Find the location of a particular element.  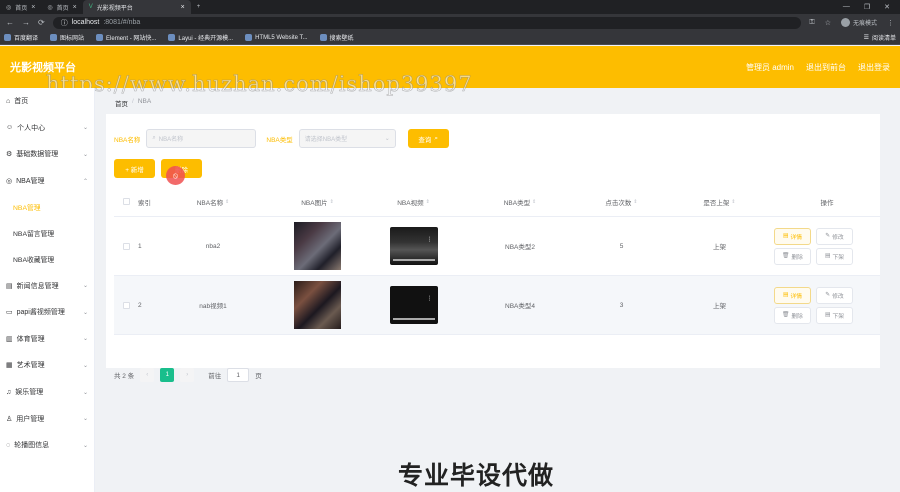

url-input: ⓘ localhost:8081/#/nba is located at coordinates (427, 22).